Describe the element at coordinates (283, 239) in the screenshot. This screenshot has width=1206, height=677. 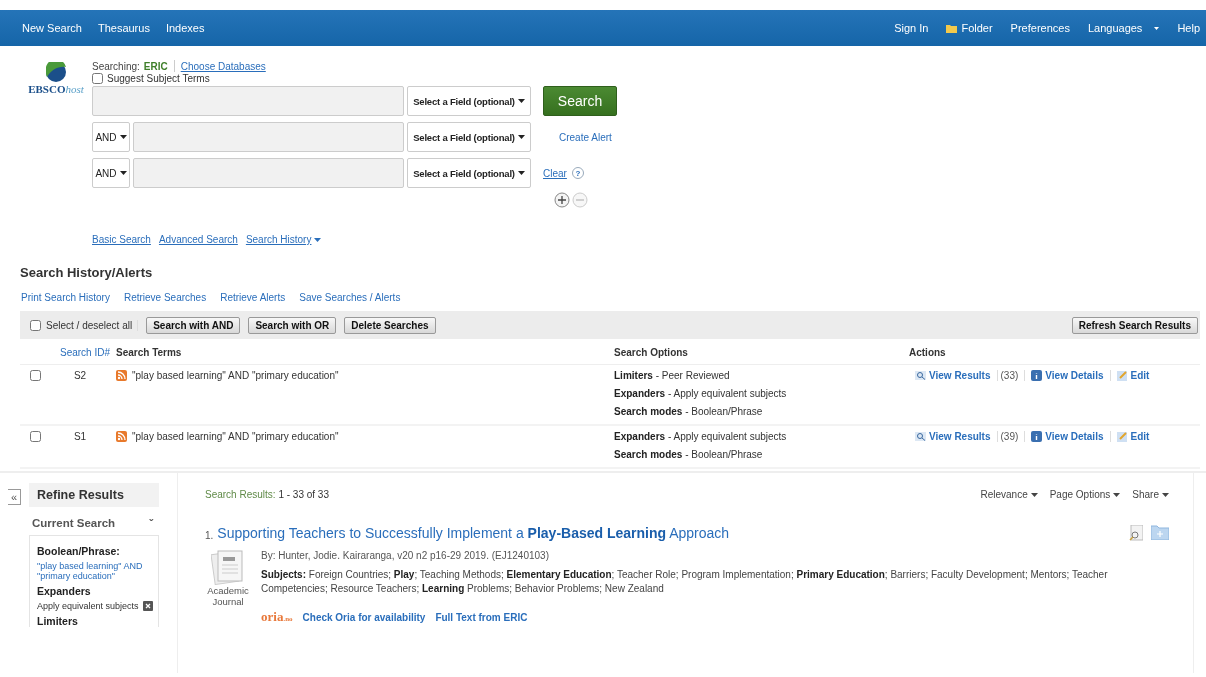
I see `search-history-menu: Search History` at that location.